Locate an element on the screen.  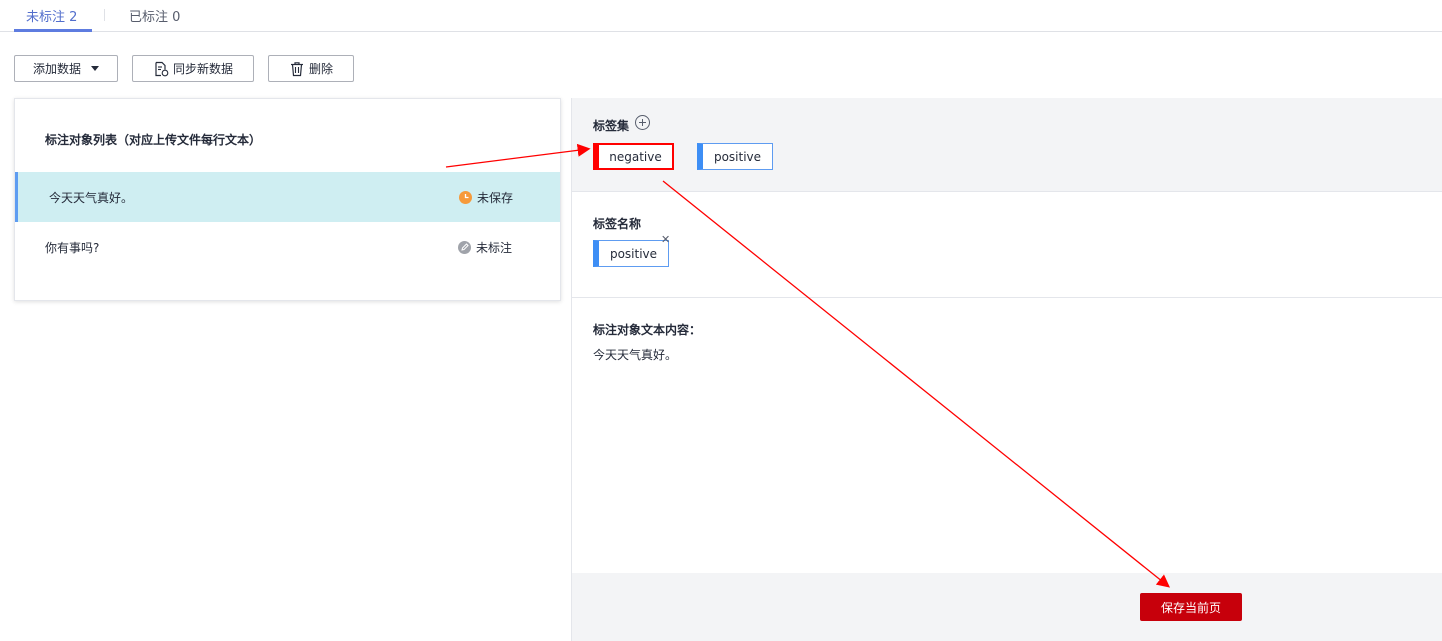
trash-icon is located at coordinates (297, 69).